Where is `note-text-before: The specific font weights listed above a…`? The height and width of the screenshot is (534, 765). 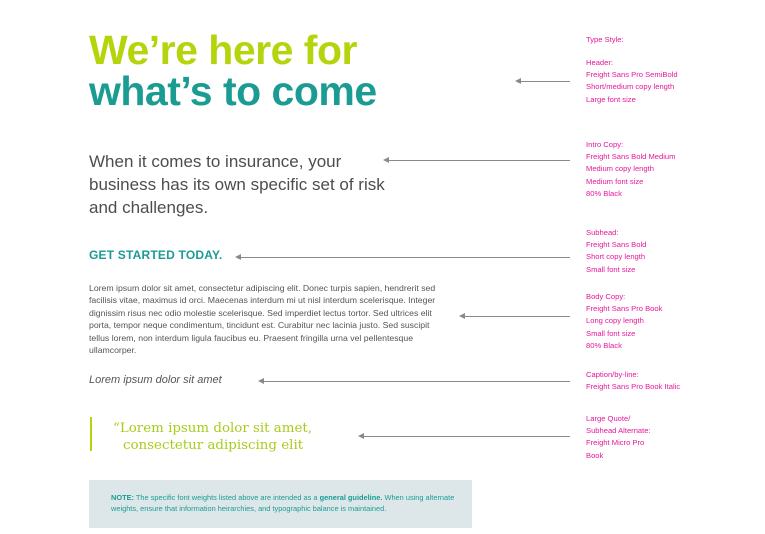
note-text-before: The specific font weights listed above a… is located at coordinates (227, 497).